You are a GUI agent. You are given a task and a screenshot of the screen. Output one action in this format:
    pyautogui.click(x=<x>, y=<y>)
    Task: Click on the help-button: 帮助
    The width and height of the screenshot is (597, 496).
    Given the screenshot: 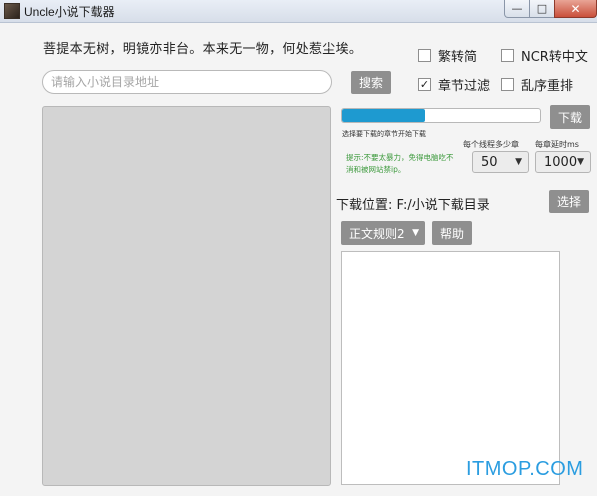 What is the action you would take?
    pyautogui.click(x=452, y=233)
    